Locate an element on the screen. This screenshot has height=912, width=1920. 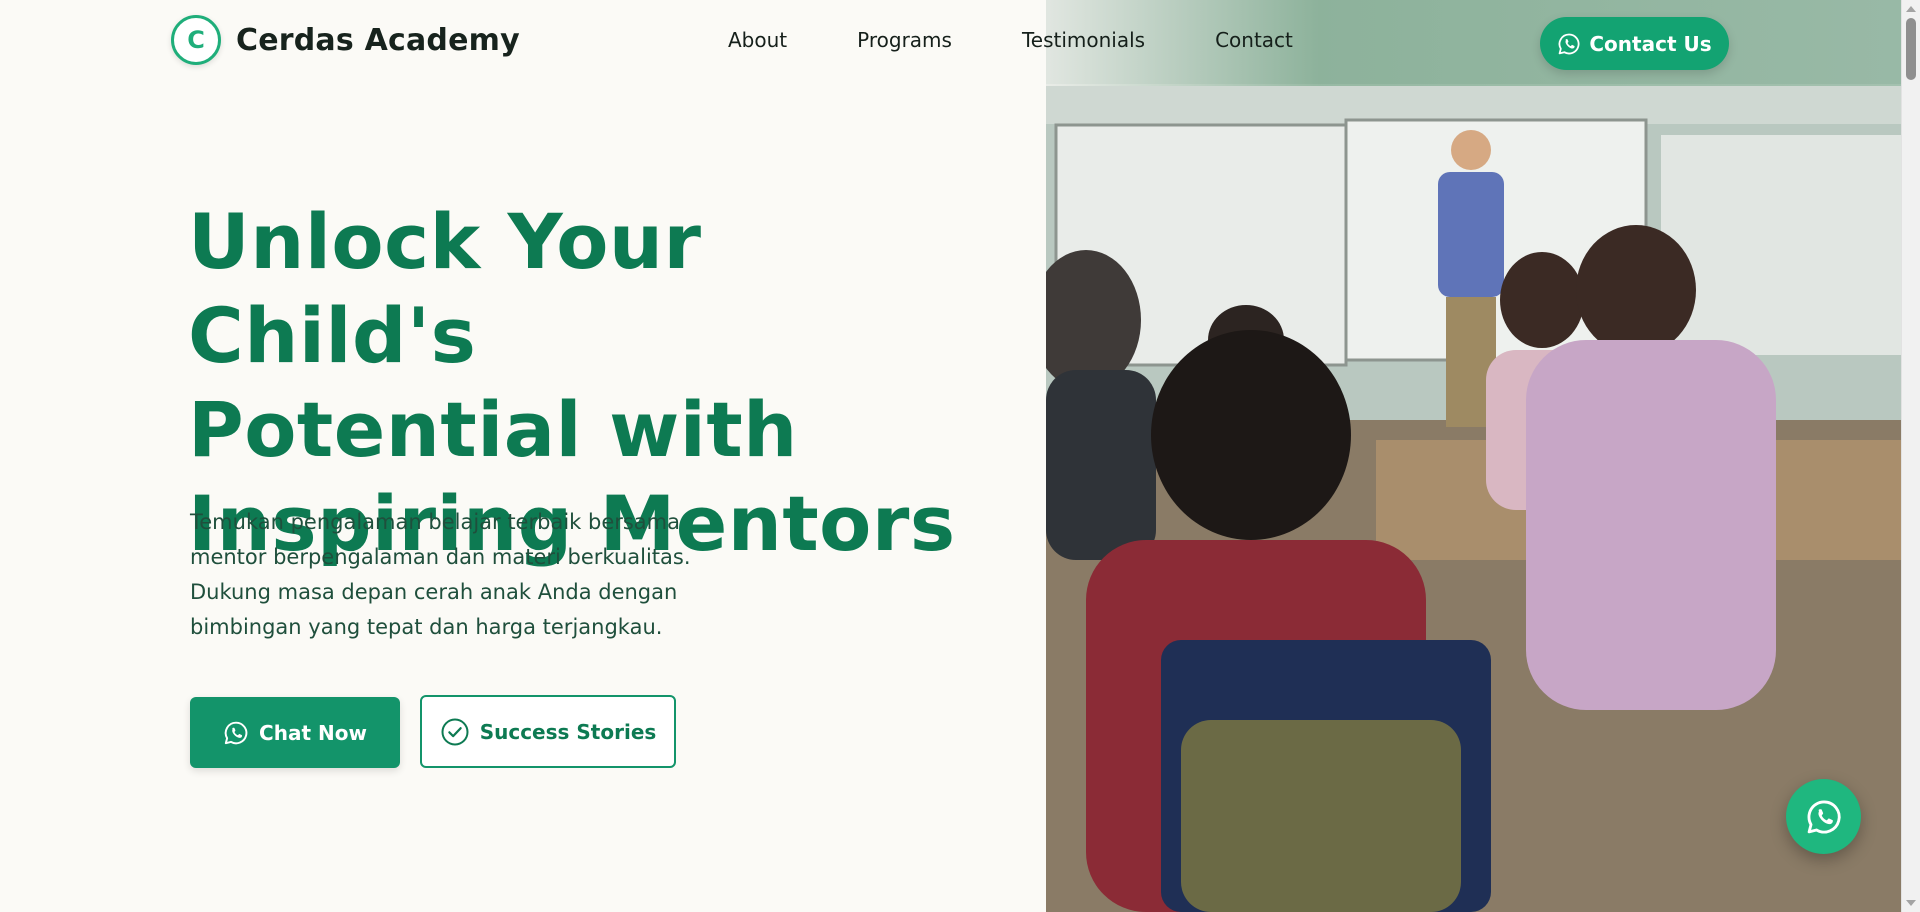
scrollbar-thumb is located at coordinates (1911, 49).